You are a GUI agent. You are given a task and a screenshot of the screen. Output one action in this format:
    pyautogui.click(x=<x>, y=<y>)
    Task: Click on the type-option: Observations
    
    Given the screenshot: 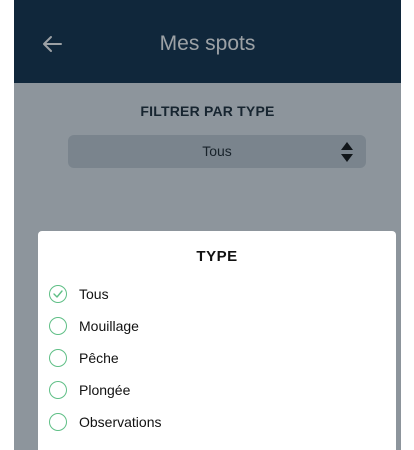 What is the action you would take?
    pyautogui.click(x=105, y=422)
    